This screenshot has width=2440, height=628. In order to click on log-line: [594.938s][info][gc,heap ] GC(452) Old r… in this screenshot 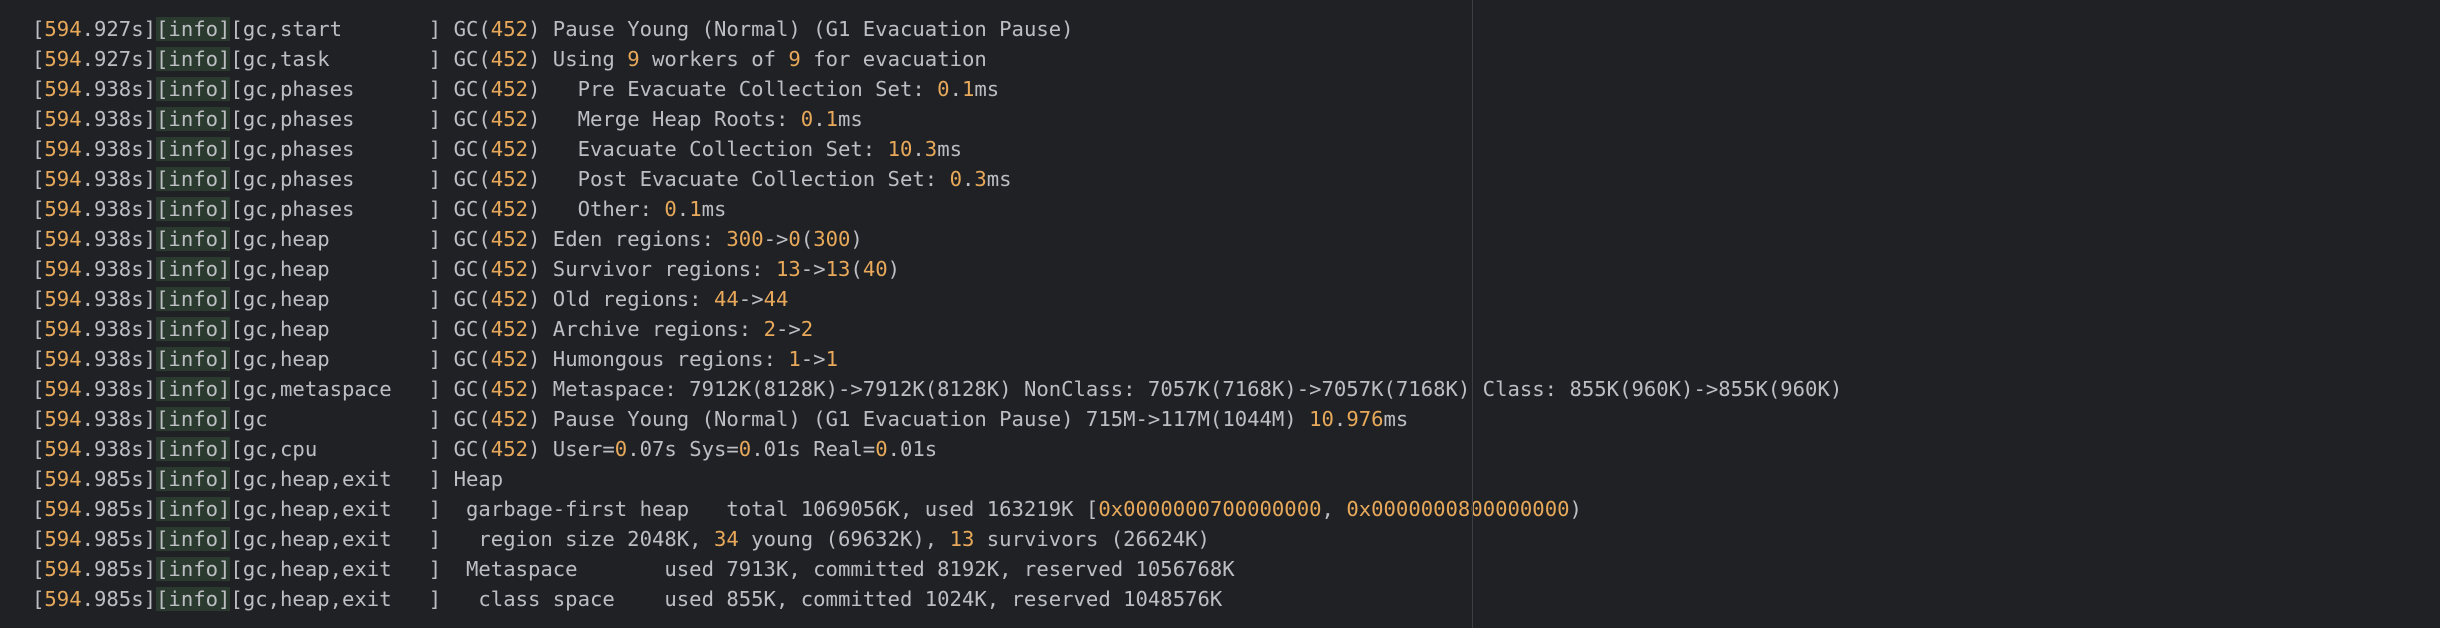, I will do `click(937, 299)`.